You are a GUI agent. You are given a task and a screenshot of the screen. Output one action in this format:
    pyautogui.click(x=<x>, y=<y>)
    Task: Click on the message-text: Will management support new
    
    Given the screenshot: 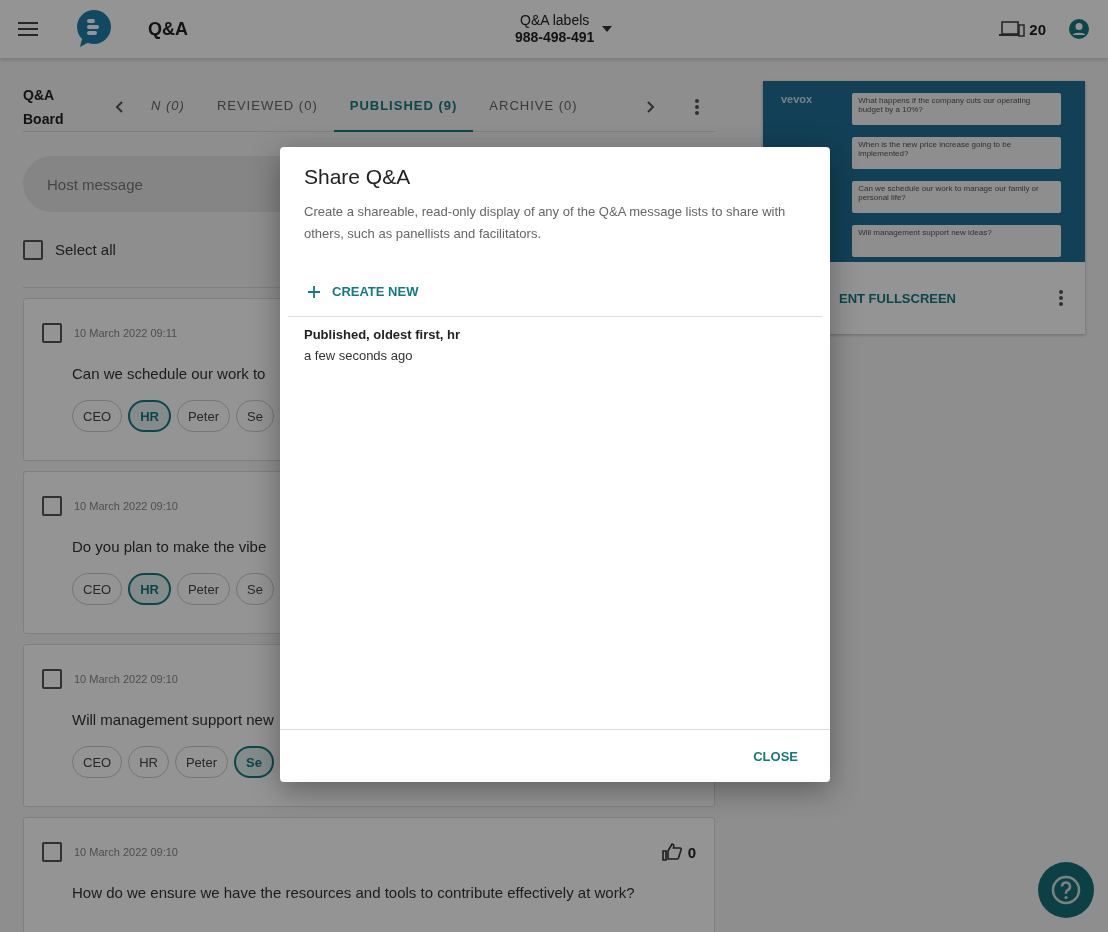 What is the action you would take?
    pyautogui.click(x=173, y=719)
    